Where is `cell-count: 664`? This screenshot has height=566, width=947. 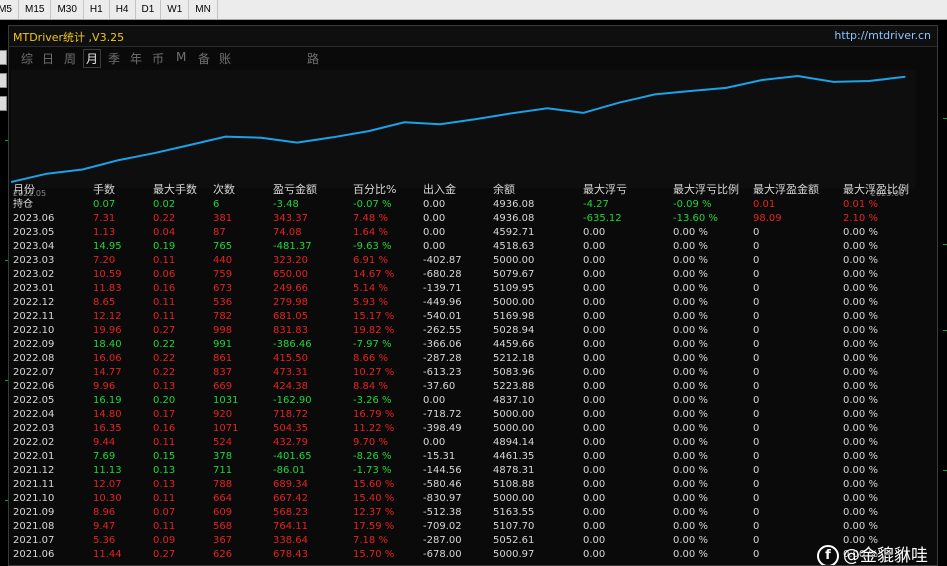
cell-count: 664 is located at coordinates (223, 498).